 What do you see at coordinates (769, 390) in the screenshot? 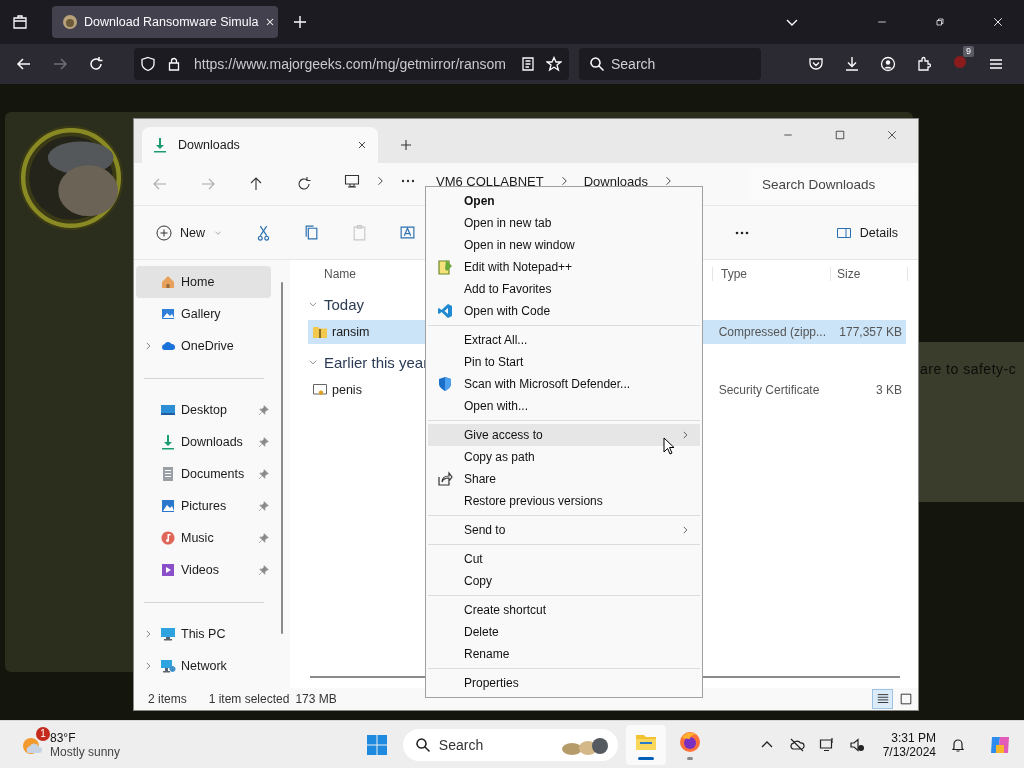
I see `file-type: Security Certificate` at bounding box center [769, 390].